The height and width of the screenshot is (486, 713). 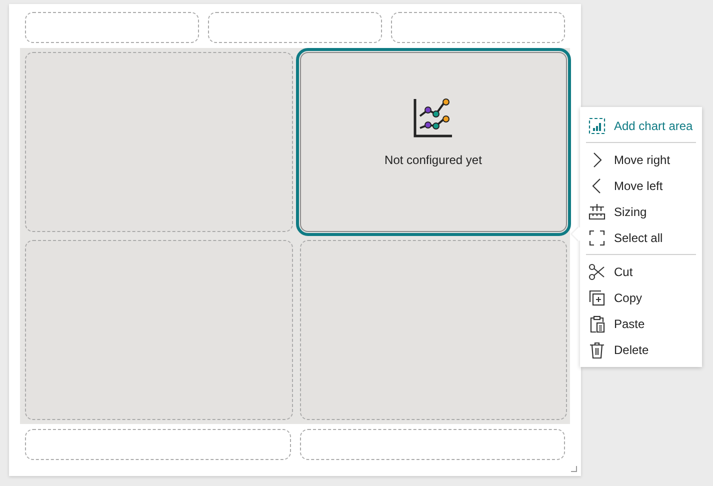 What do you see at coordinates (597, 298) in the screenshot?
I see `copy-icon` at bounding box center [597, 298].